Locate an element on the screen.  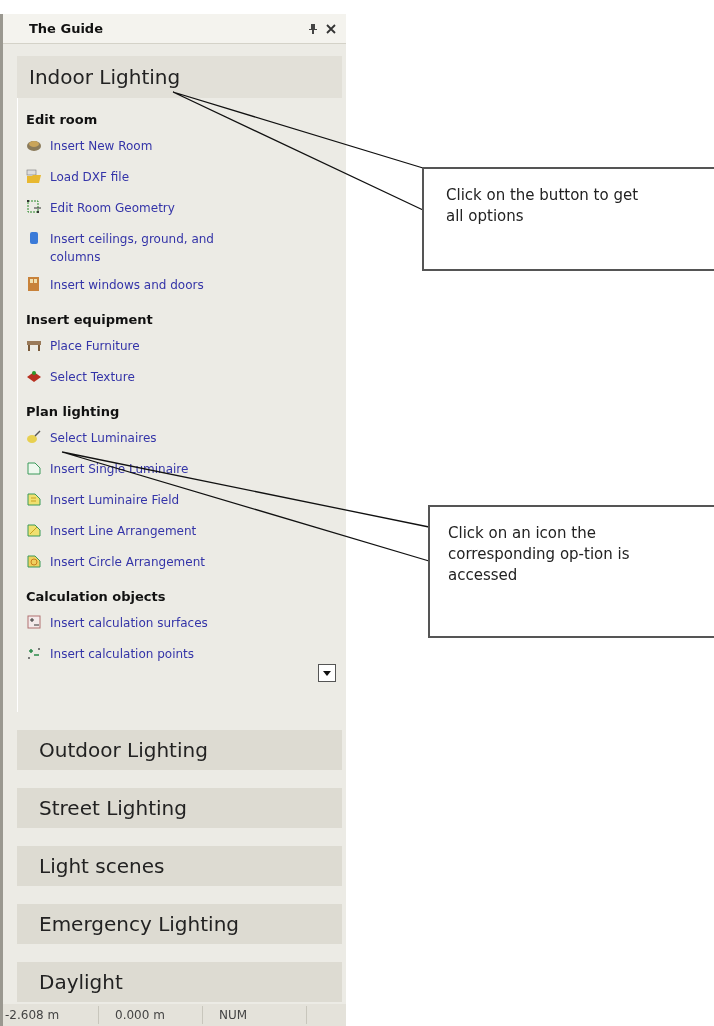
section-header: Daylight is located at coordinates (179, 982).